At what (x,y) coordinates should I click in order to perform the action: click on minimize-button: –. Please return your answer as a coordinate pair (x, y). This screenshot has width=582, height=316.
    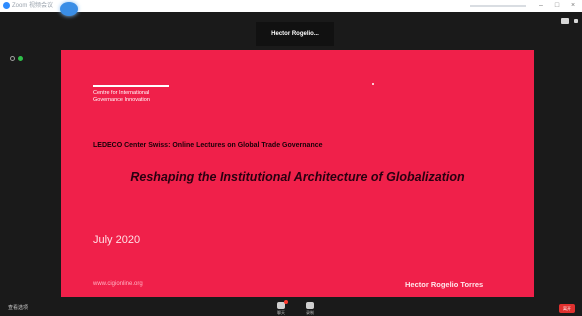
    Looking at the image, I should click on (541, 6).